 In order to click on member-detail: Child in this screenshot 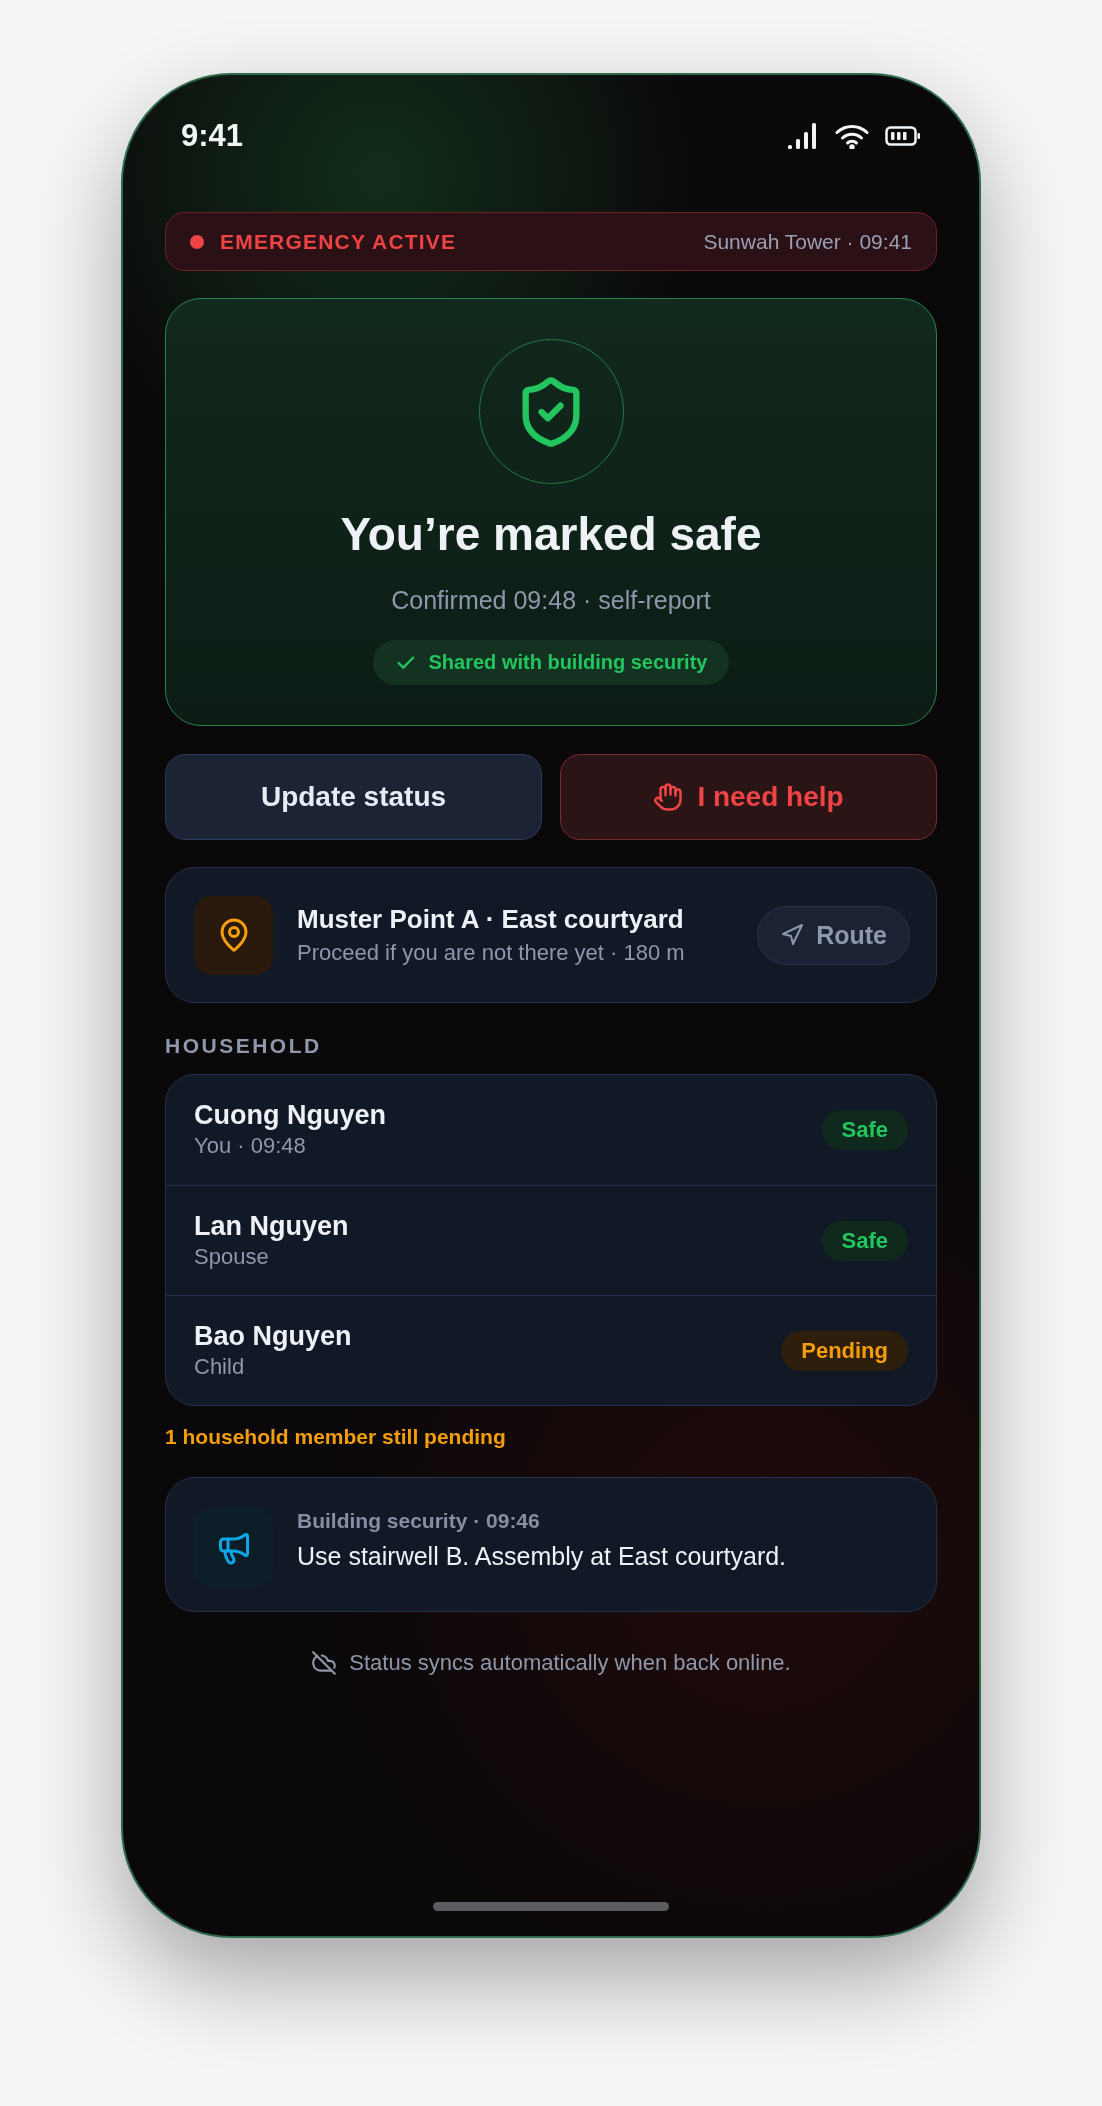, I will do `click(220, 1366)`.